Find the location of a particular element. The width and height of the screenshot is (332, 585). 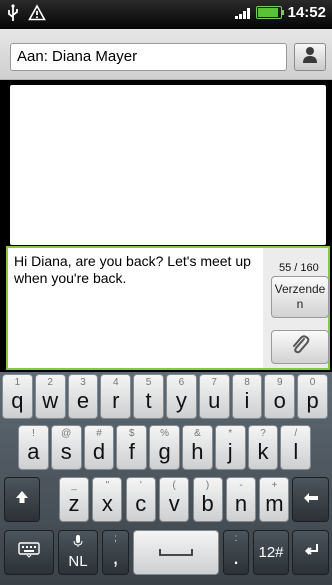

keyboard-settings-key is located at coordinates (29, 552).